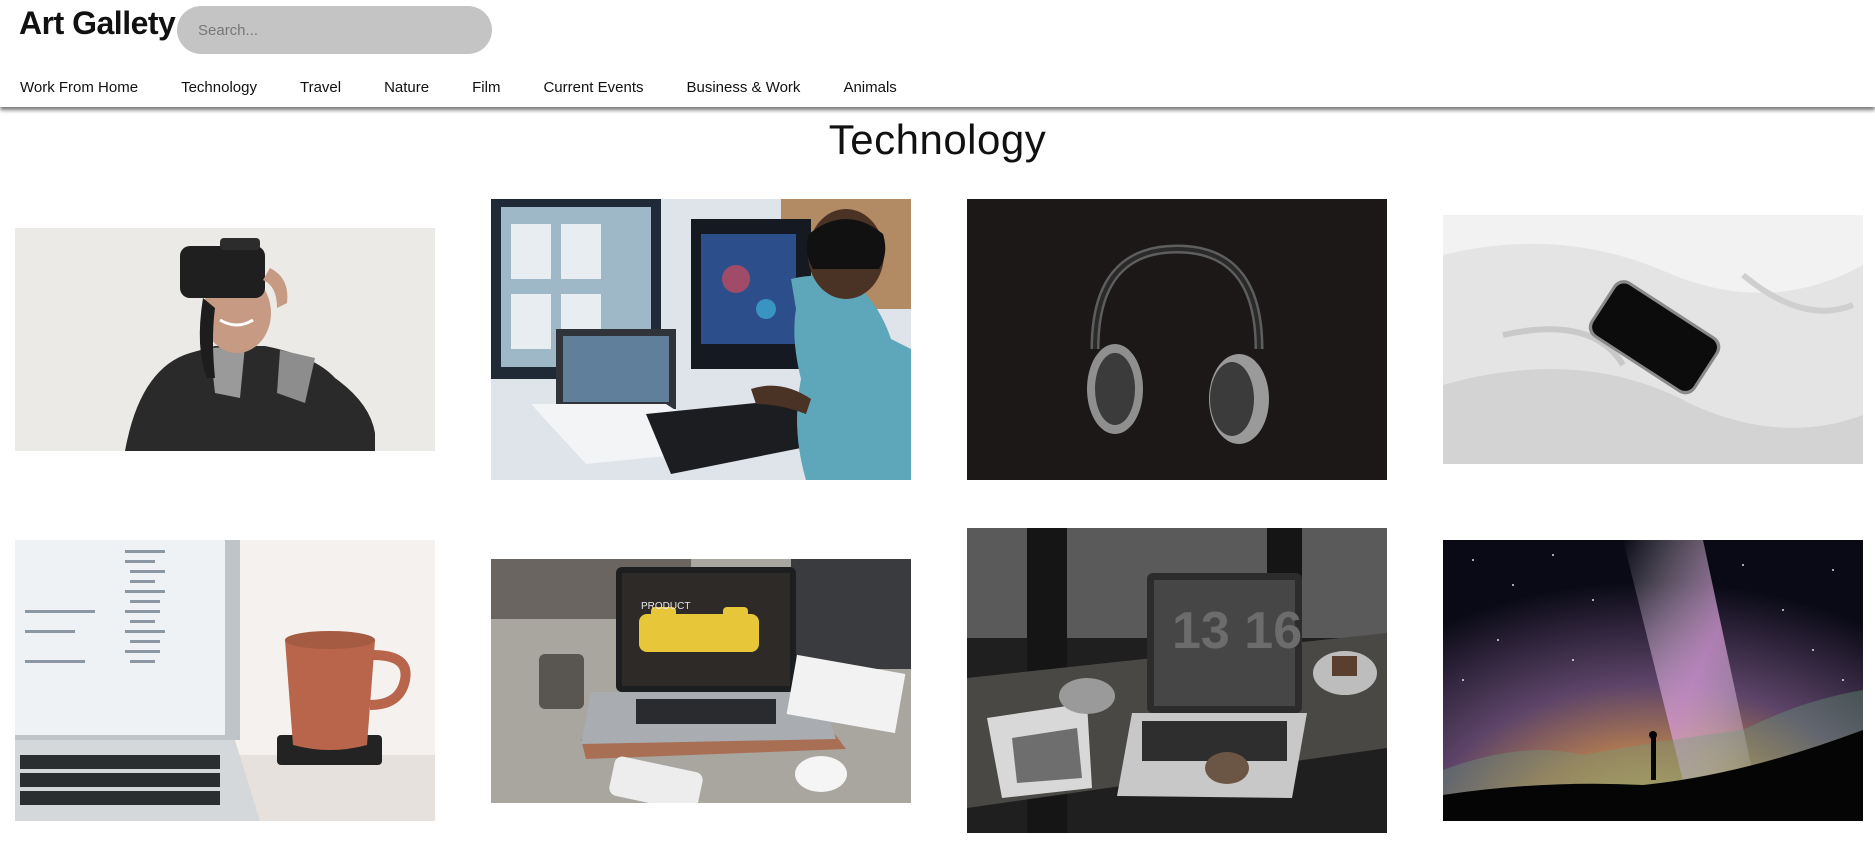  What do you see at coordinates (1177, 680) in the screenshot?
I see `gallery-image-laptop-coffee: 13 16` at bounding box center [1177, 680].